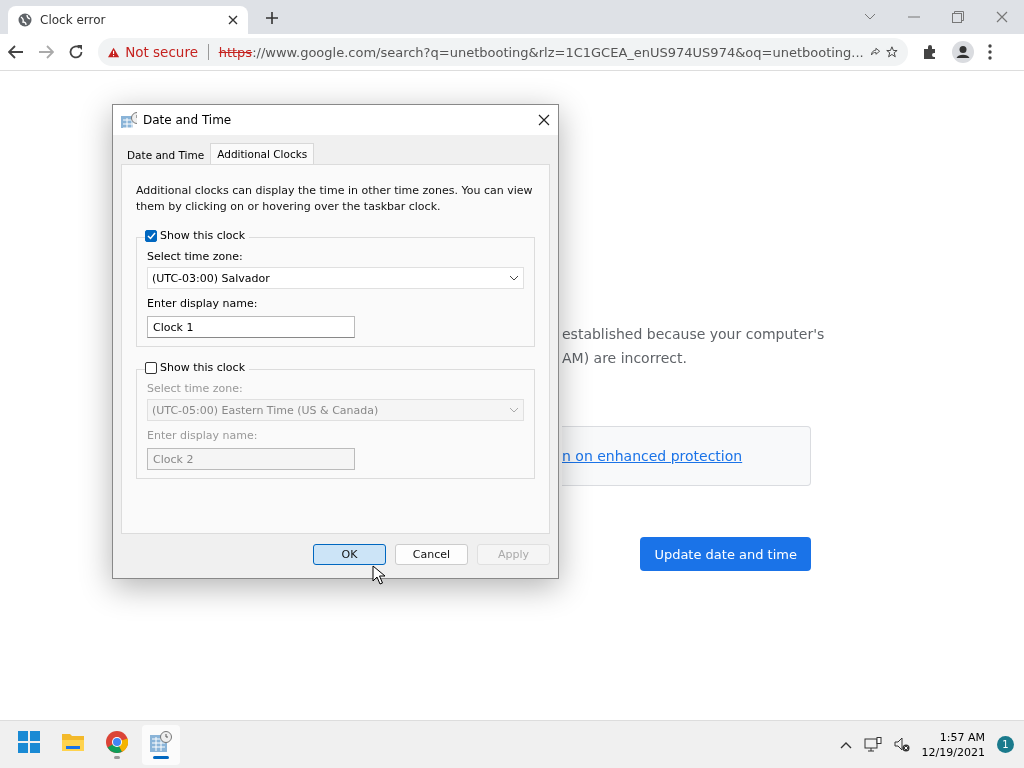 This screenshot has height=768, width=1024. I want to click on reload-icon, so click(76, 52).